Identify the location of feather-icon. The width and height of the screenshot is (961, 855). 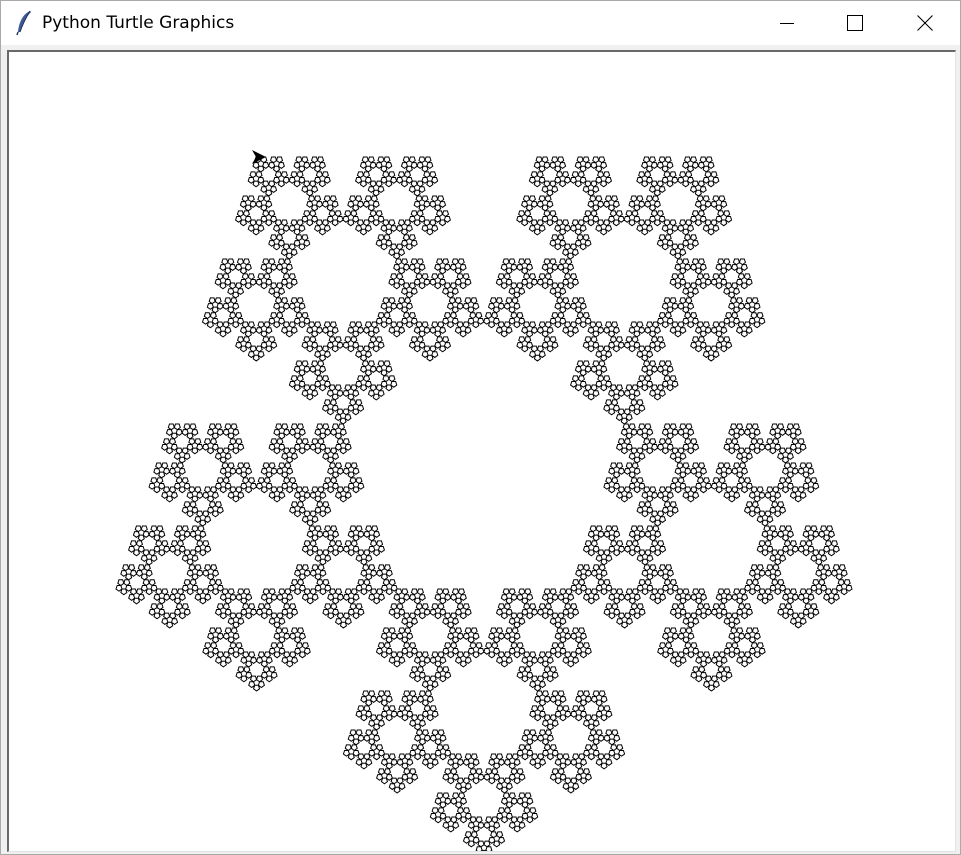
(23, 23).